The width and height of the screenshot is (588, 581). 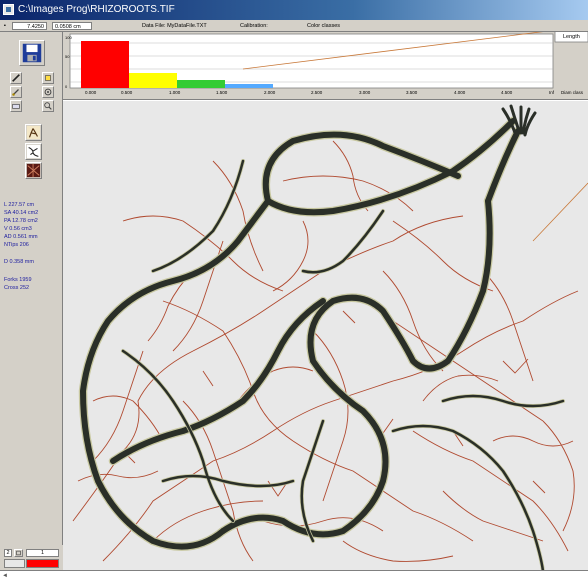 I want to click on y-tick-label: 50, so click(x=67, y=56).